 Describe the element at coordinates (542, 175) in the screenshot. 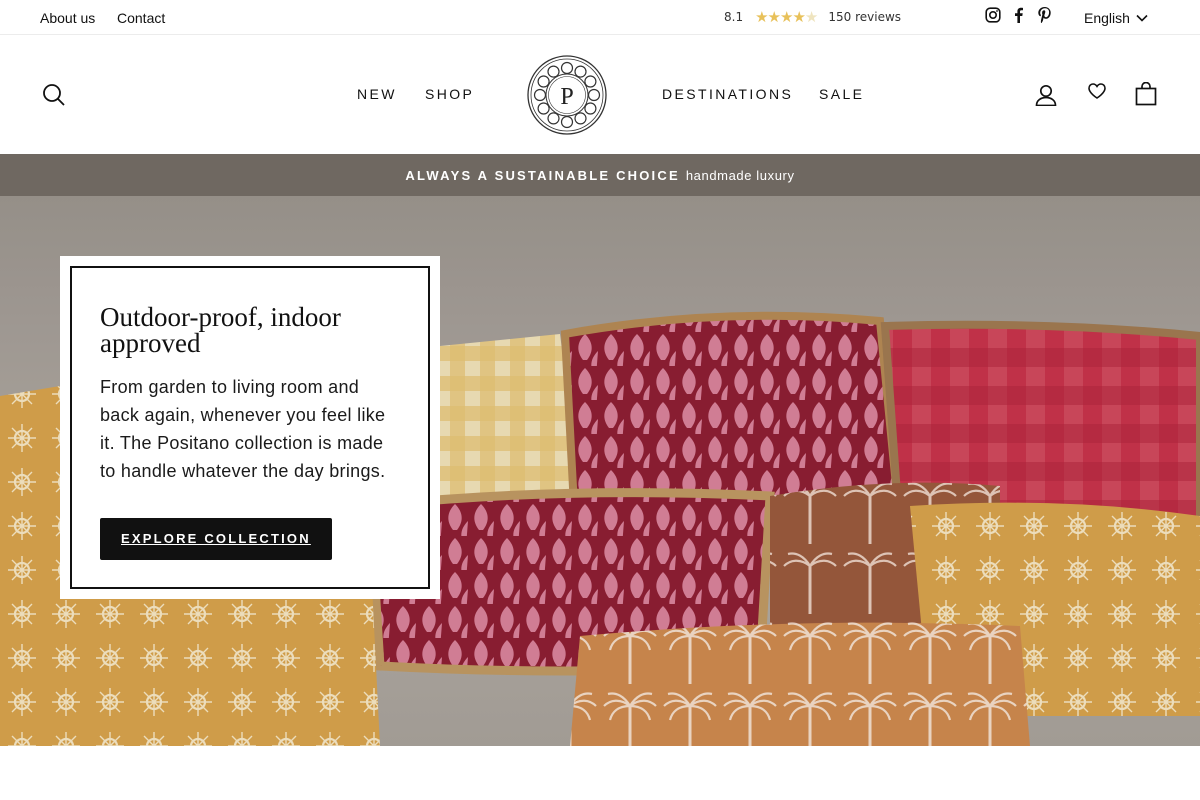

I see `announcement-strong: ALWAYS A SUSTAINABLE CHOICE` at that location.